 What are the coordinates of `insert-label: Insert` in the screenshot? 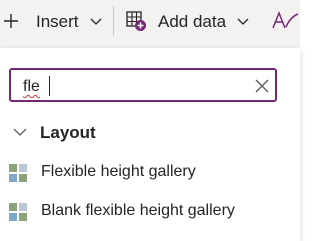 It's located at (57, 21).